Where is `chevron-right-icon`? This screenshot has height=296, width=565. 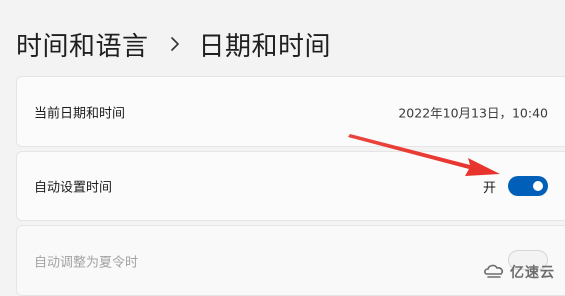 chevron-right-icon is located at coordinates (175, 44).